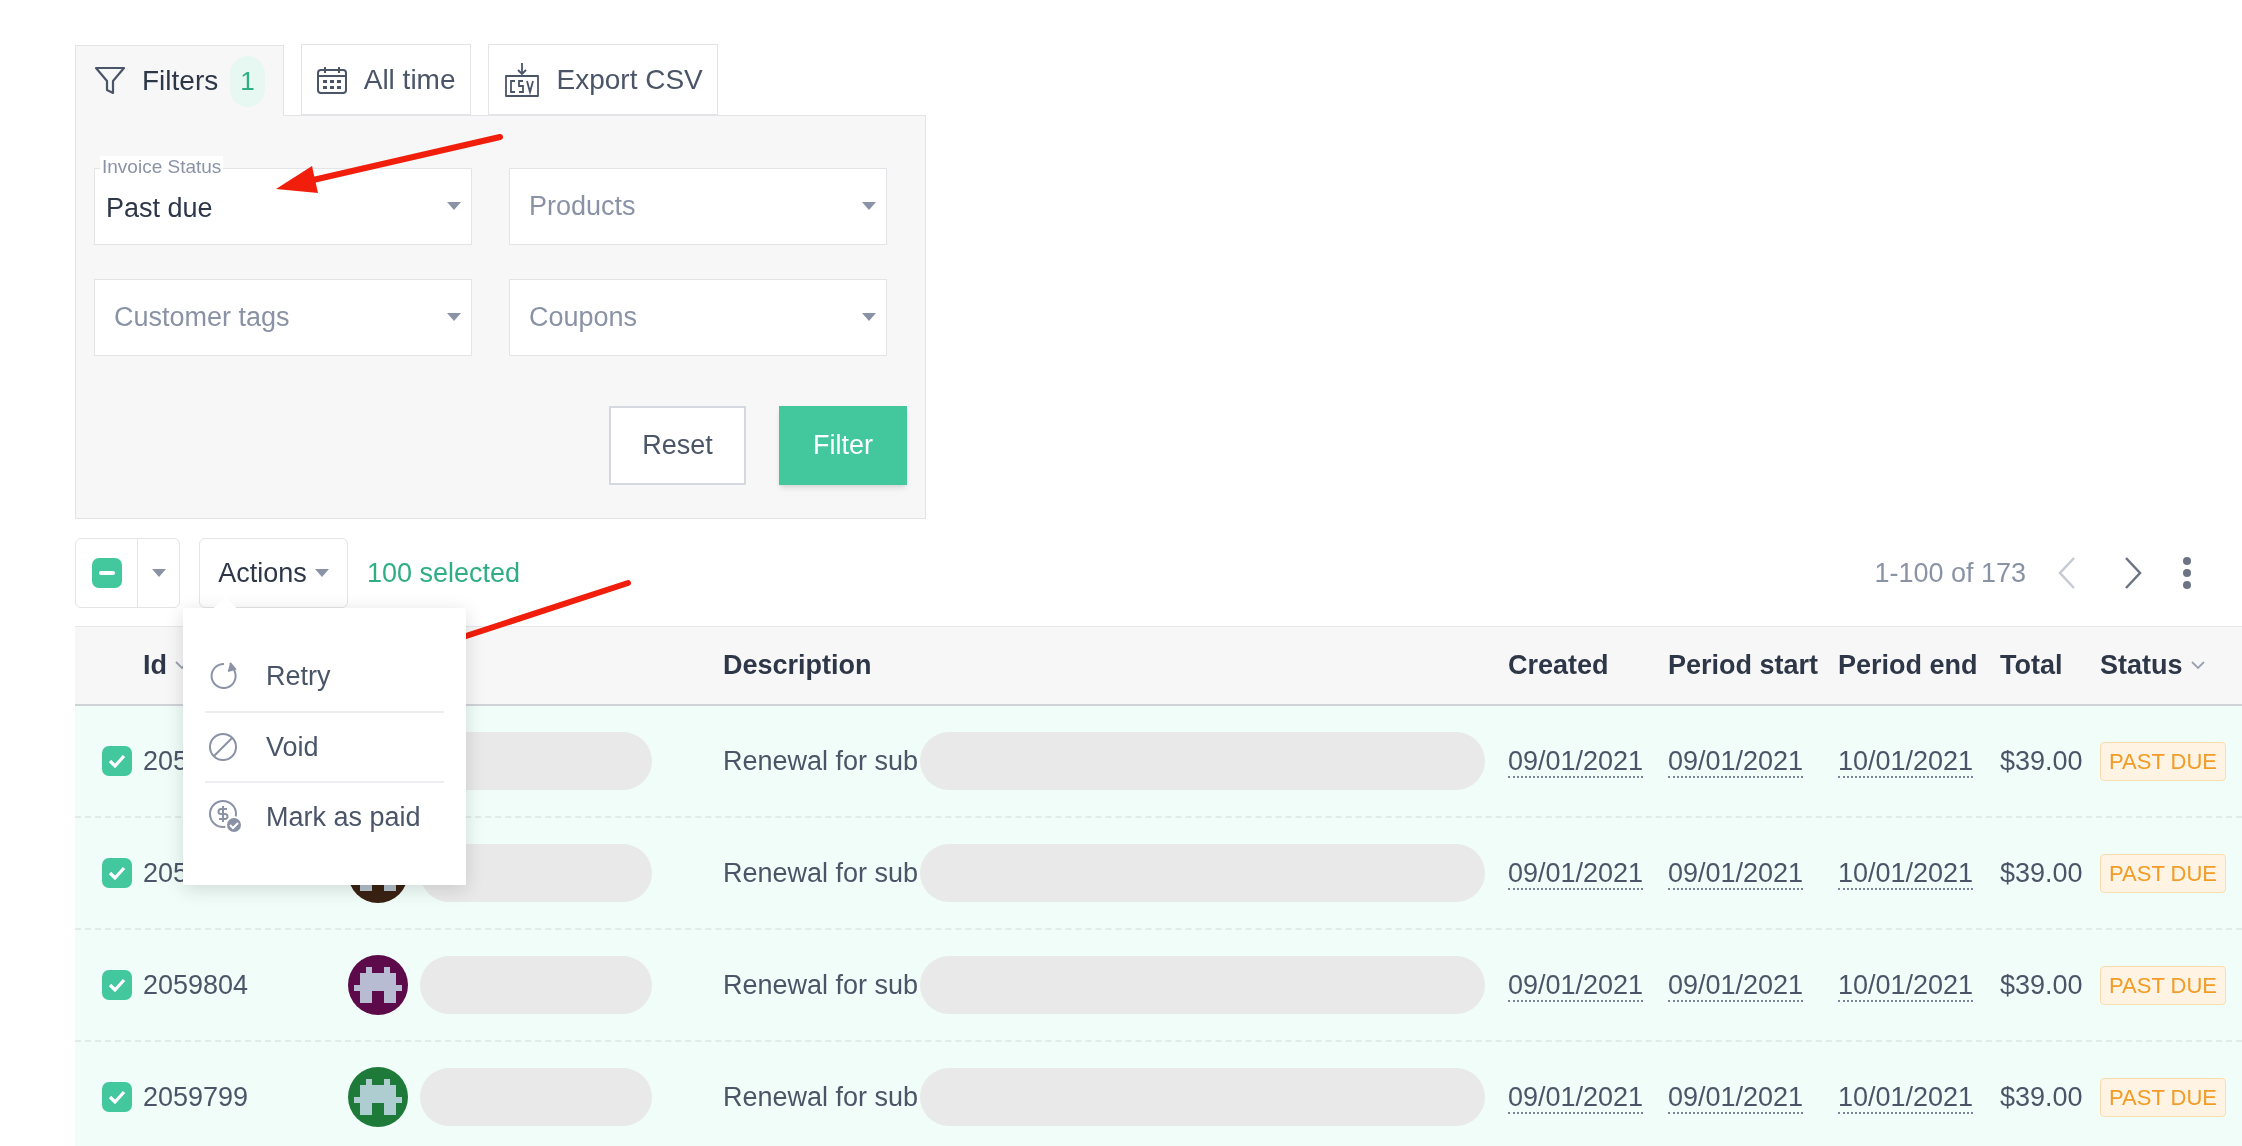 This screenshot has width=2242, height=1146. Describe the element at coordinates (106, 573) in the screenshot. I see `select-all-checkbox` at that location.